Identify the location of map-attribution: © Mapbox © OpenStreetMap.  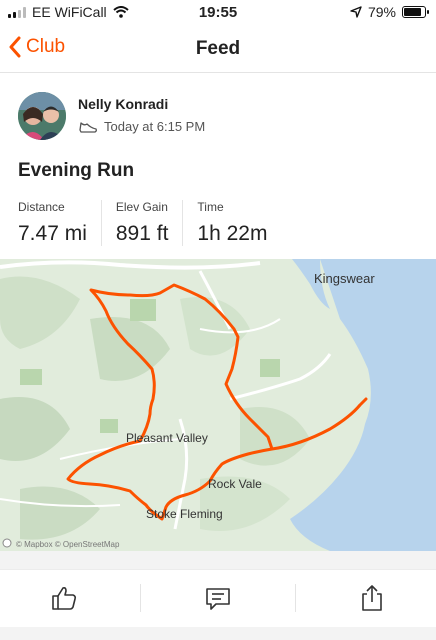
(68, 544).